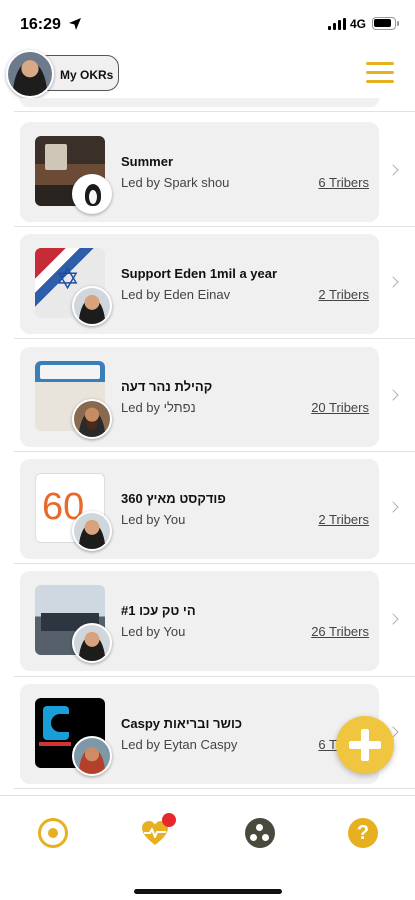 This screenshot has width=415, height=900. Describe the element at coordinates (340, 407) in the screenshot. I see `tribers-link: 20 Tribers` at that location.